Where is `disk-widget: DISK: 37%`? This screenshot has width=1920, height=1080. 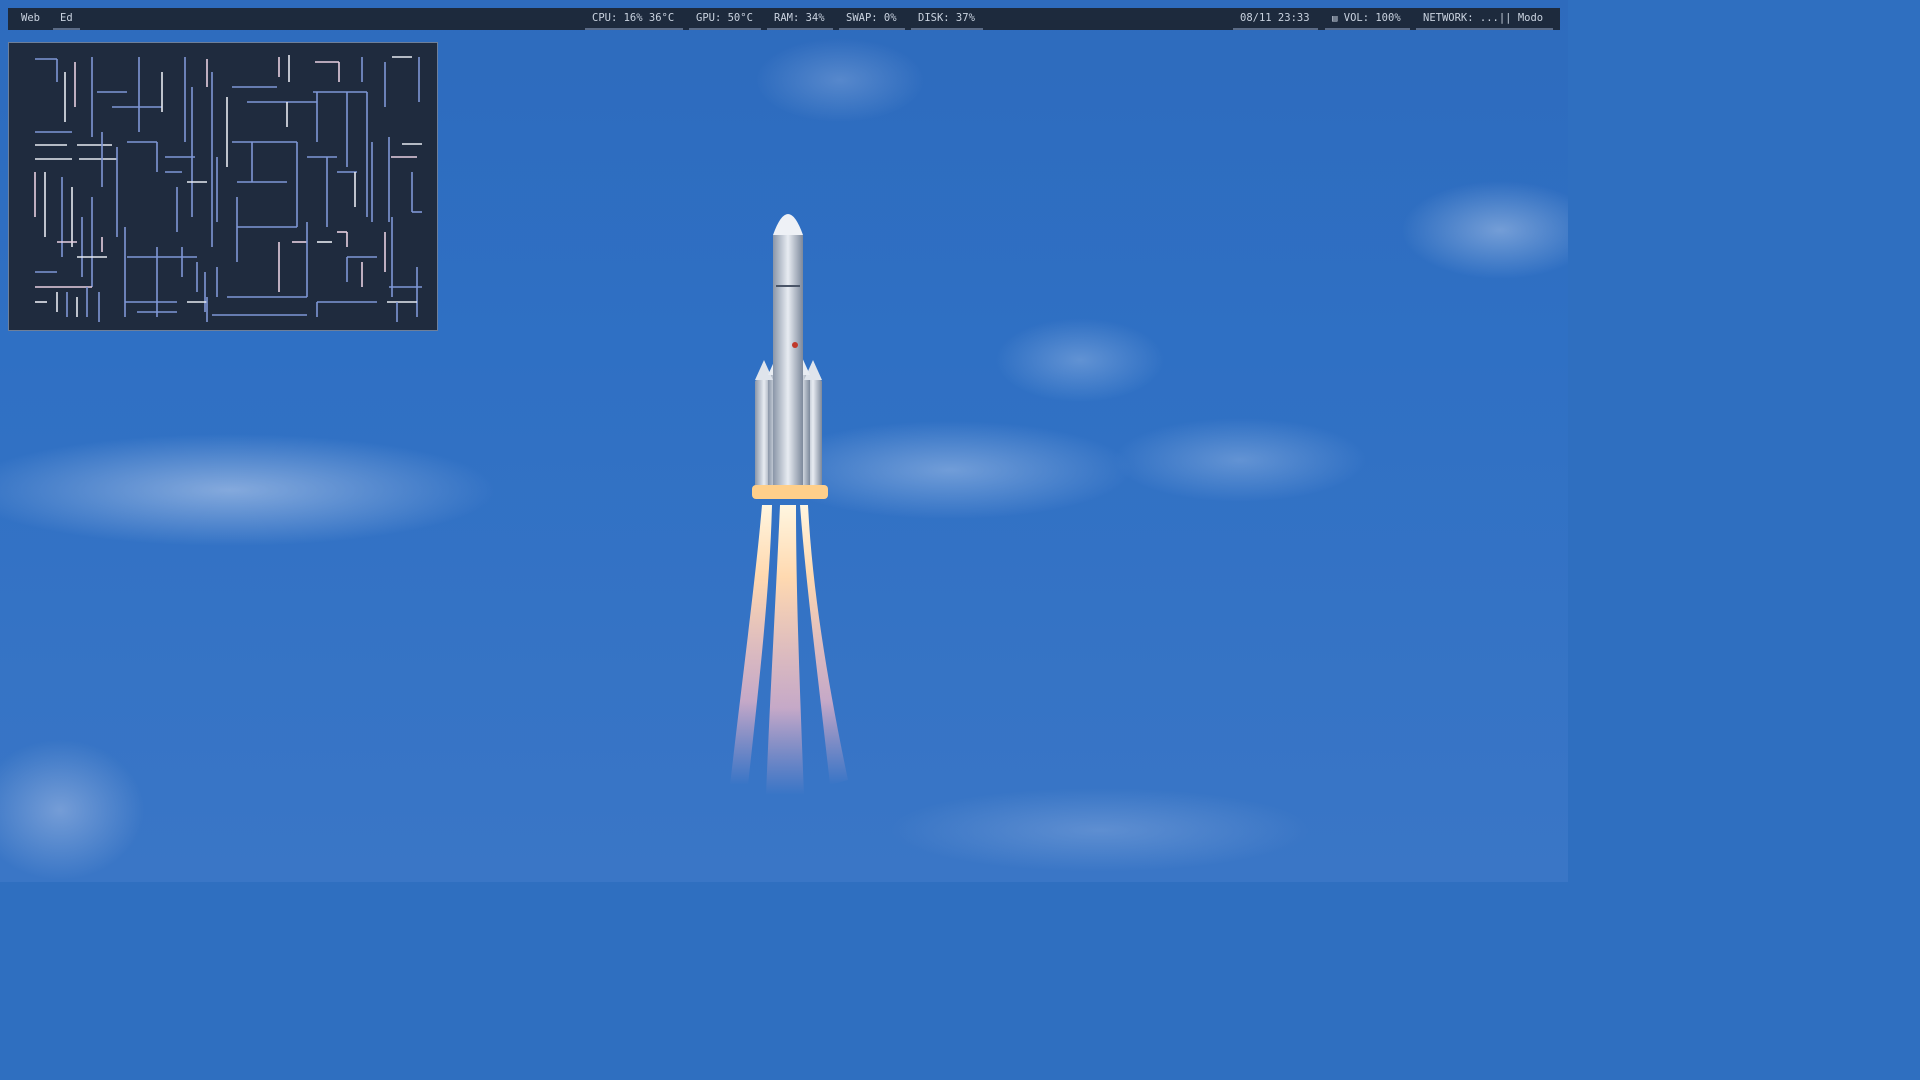
disk-widget: DISK: 37% is located at coordinates (947, 19).